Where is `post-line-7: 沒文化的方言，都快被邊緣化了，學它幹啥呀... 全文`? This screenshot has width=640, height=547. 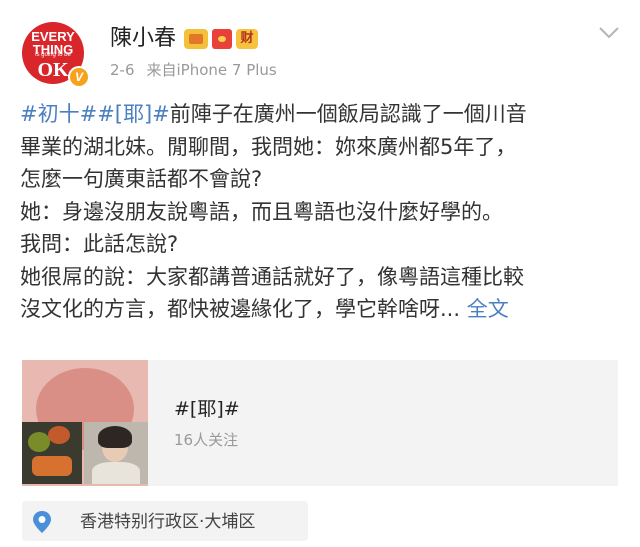 post-line-7: 沒文化的方言，都快被邊緣化了，學它幹啥呀... 全文 is located at coordinates (320, 309).